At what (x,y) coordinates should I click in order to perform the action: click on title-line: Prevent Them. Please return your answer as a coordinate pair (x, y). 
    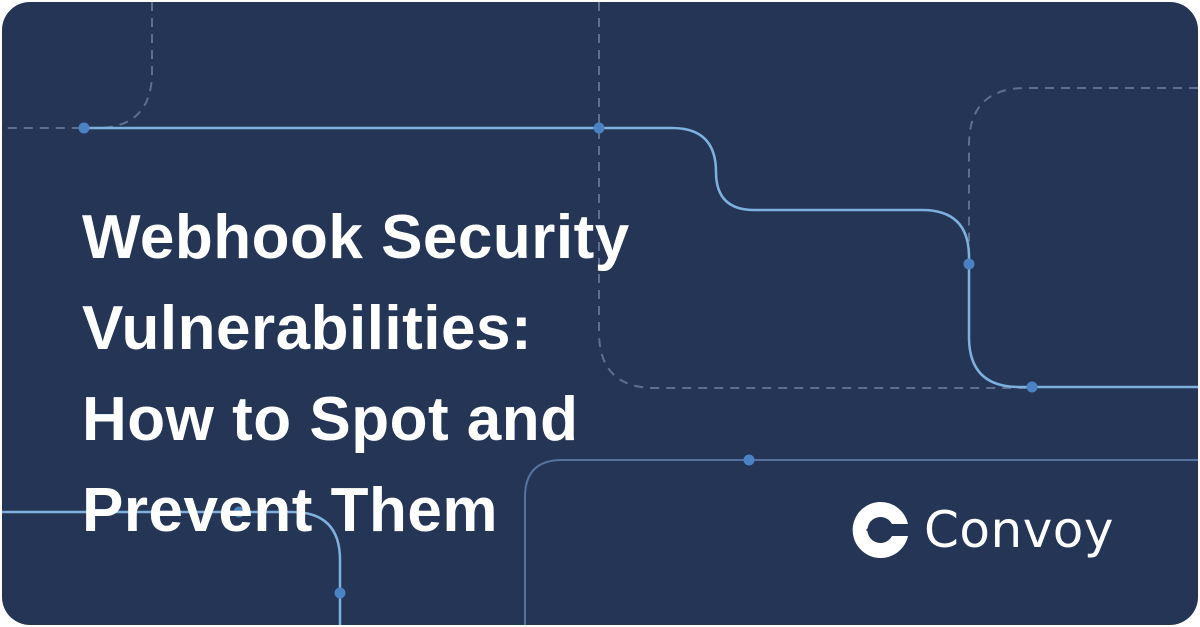
    Looking at the image, I should click on (290, 510).